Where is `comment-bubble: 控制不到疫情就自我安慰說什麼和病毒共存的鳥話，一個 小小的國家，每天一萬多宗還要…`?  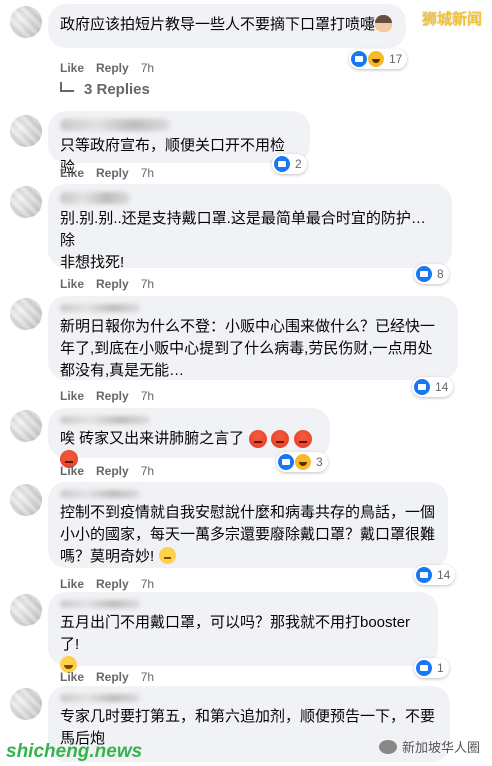 comment-bubble: 控制不到疫情就自我安慰說什麼和病毒共存的鳥話，一個 小小的國家，每天一萬多宗還要… is located at coordinates (248, 525).